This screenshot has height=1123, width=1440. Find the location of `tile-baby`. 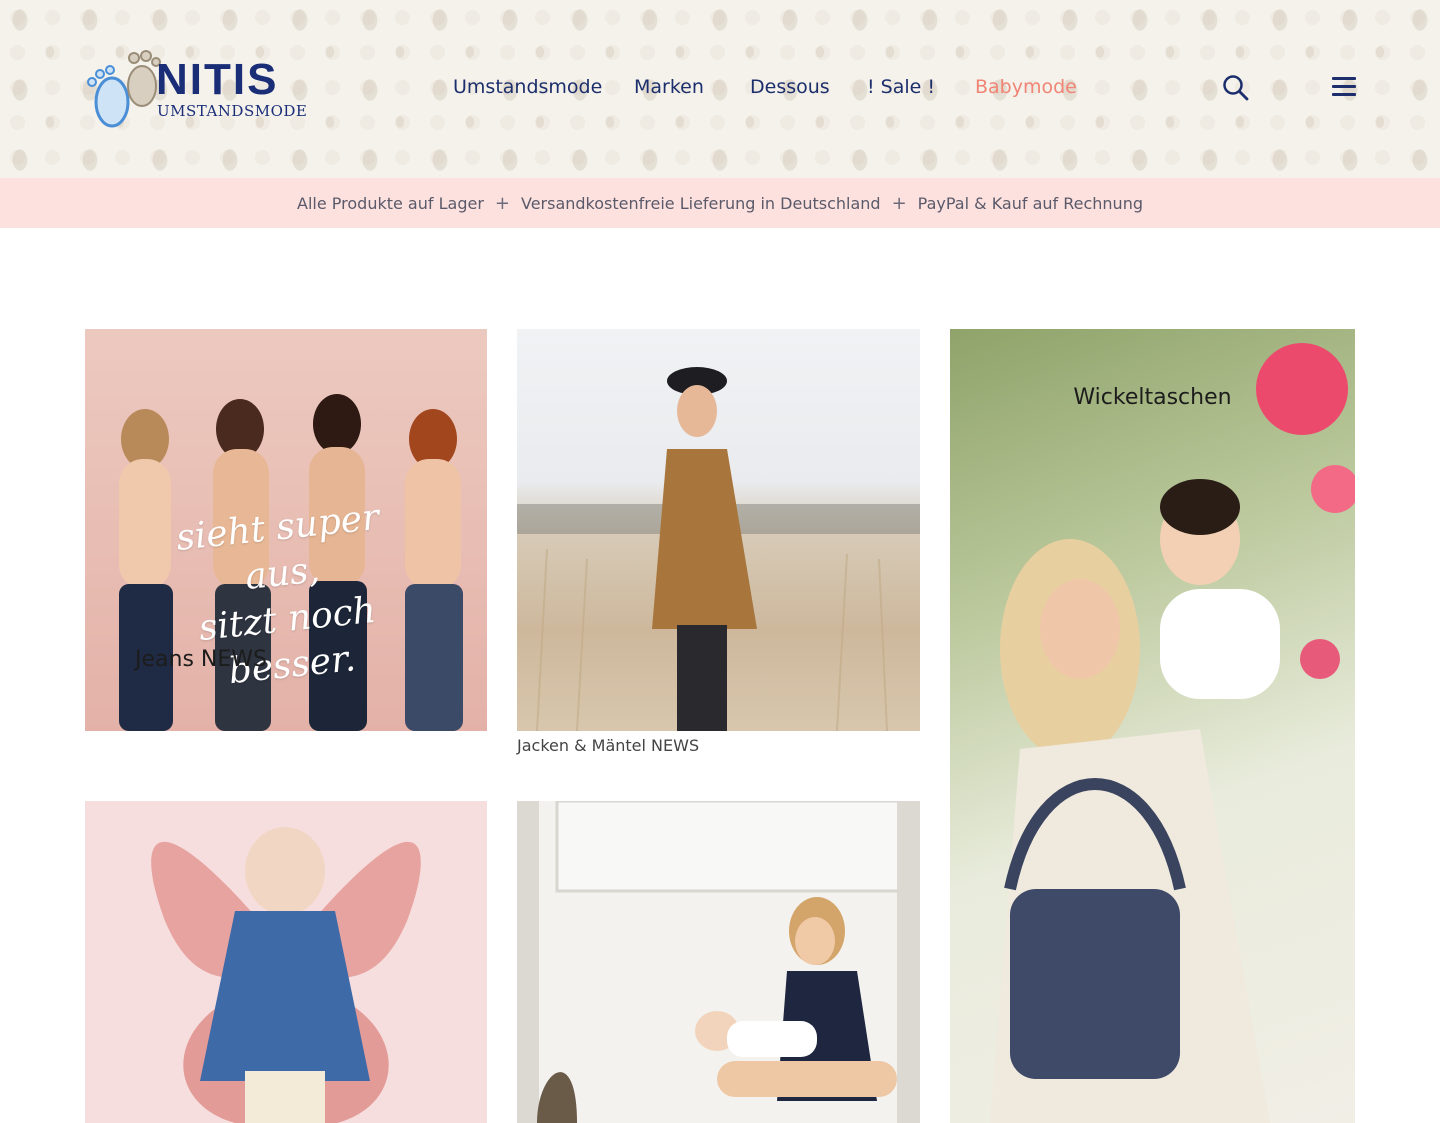

tile-baby is located at coordinates (286, 962).